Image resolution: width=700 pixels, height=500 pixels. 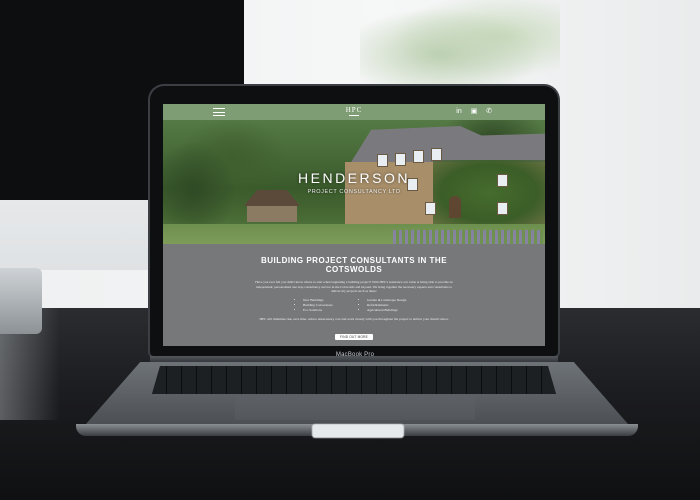 I want to click on hero-title: HENDERSON, so click(x=354, y=178).